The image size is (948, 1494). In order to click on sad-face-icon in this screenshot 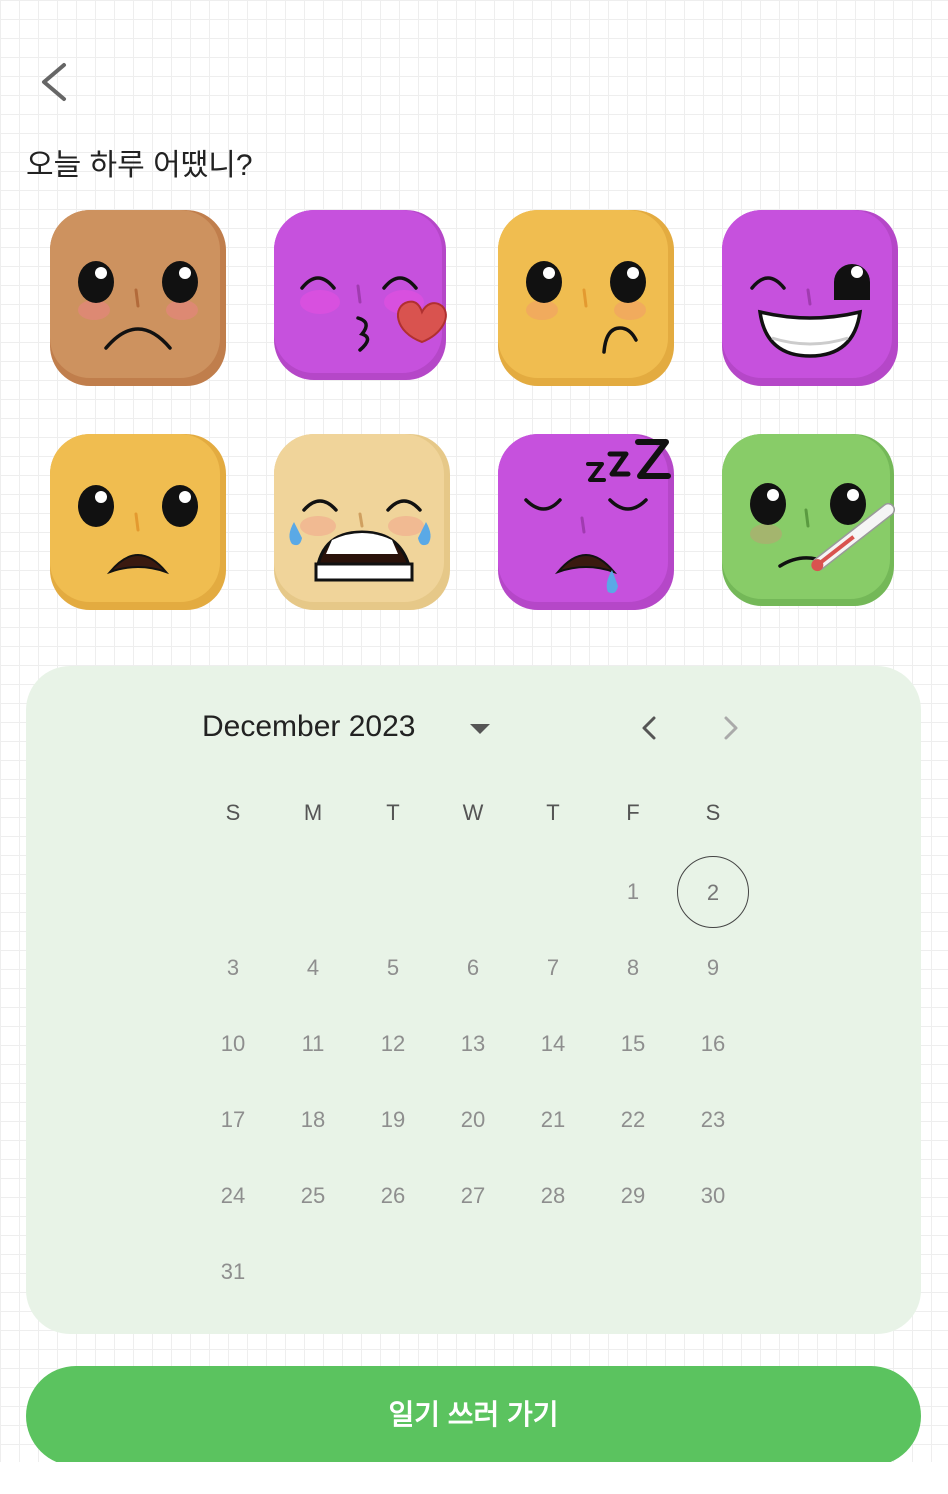, I will do `click(138, 298)`.